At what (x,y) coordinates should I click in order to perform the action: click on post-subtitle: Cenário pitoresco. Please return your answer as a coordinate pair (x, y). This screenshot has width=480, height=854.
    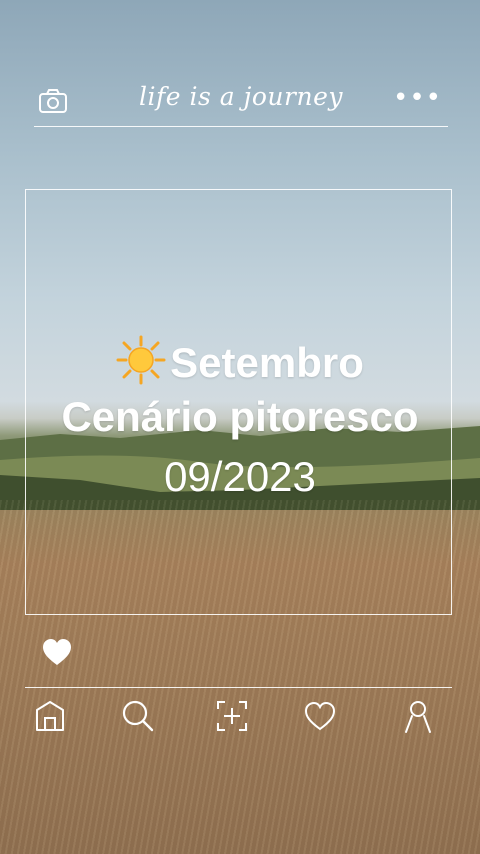
    Looking at the image, I should click on (240, 416).